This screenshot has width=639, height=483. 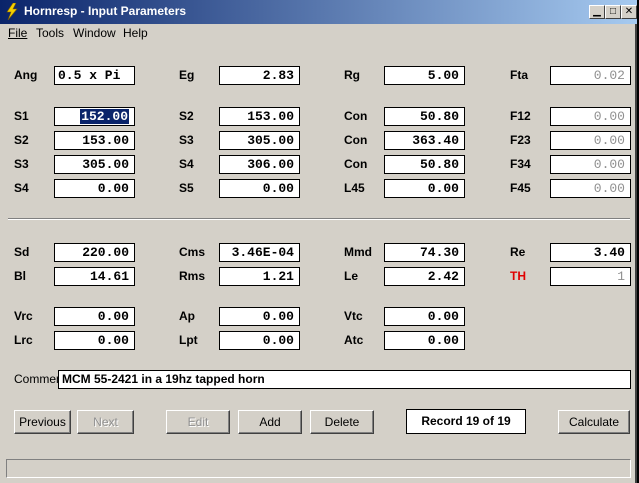 What do you see at coordinates (259, 140) in the screenshot?
I see `s3-field: 305.00` at bounding box center [259, 140].